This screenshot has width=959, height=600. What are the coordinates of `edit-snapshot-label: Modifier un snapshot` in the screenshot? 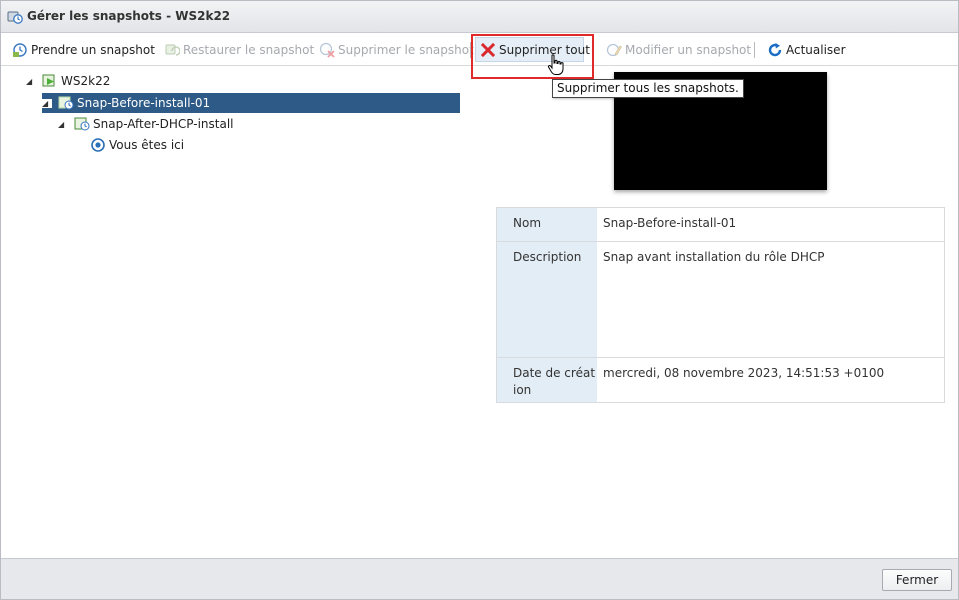 It's located at (688, 50).